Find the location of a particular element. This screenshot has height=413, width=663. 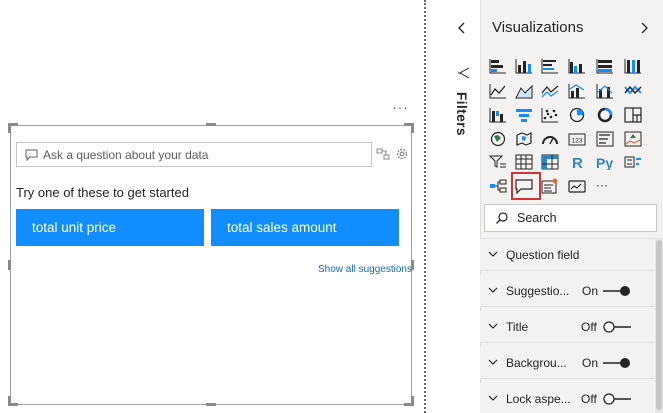

stacked-area-chart-icon is located at coordinates (550, 91).